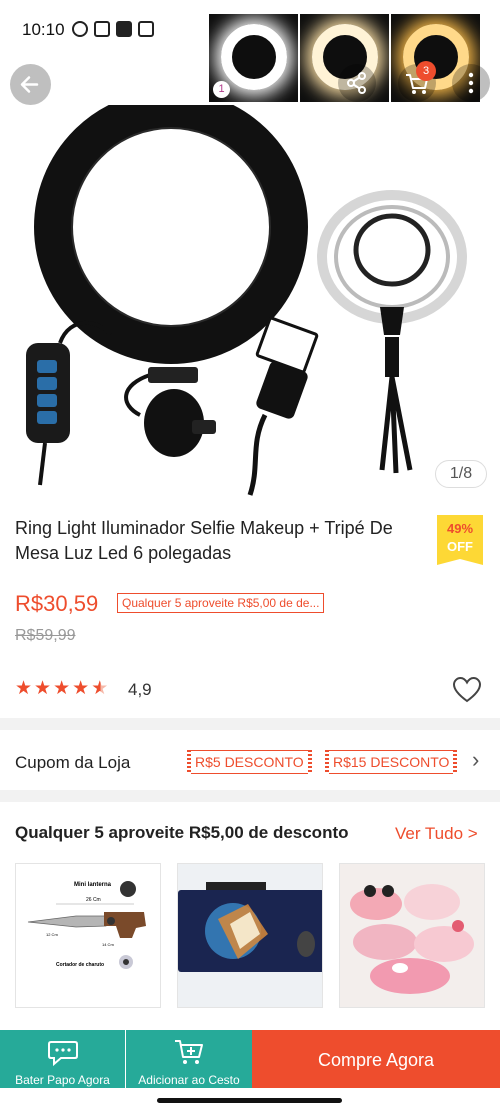 The height and width of the screenshot is (1111, 500). What do you see at coordinates (100, 688) in the screenshot?
I see `half-star-icon: ★` at bounding box center [100, 688].